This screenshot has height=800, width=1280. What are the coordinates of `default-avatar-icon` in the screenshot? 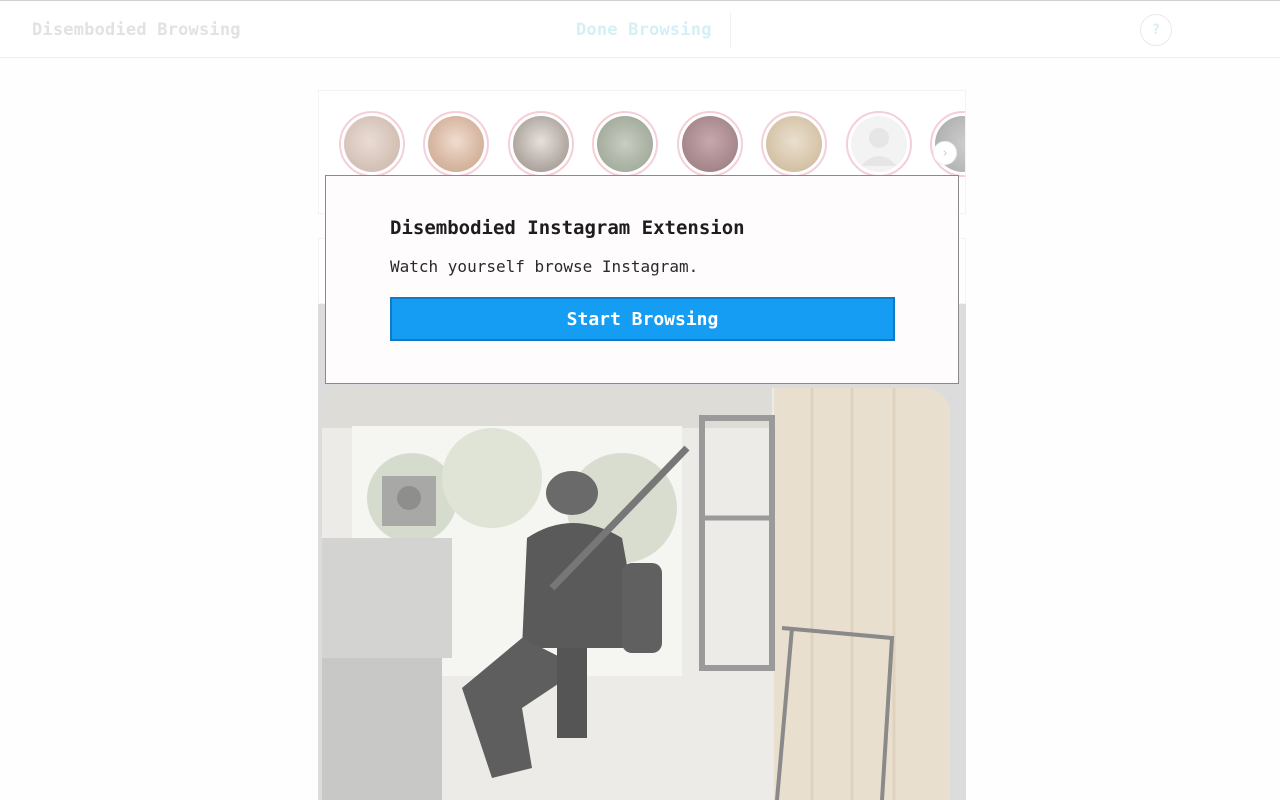 It's located at (879, 147).